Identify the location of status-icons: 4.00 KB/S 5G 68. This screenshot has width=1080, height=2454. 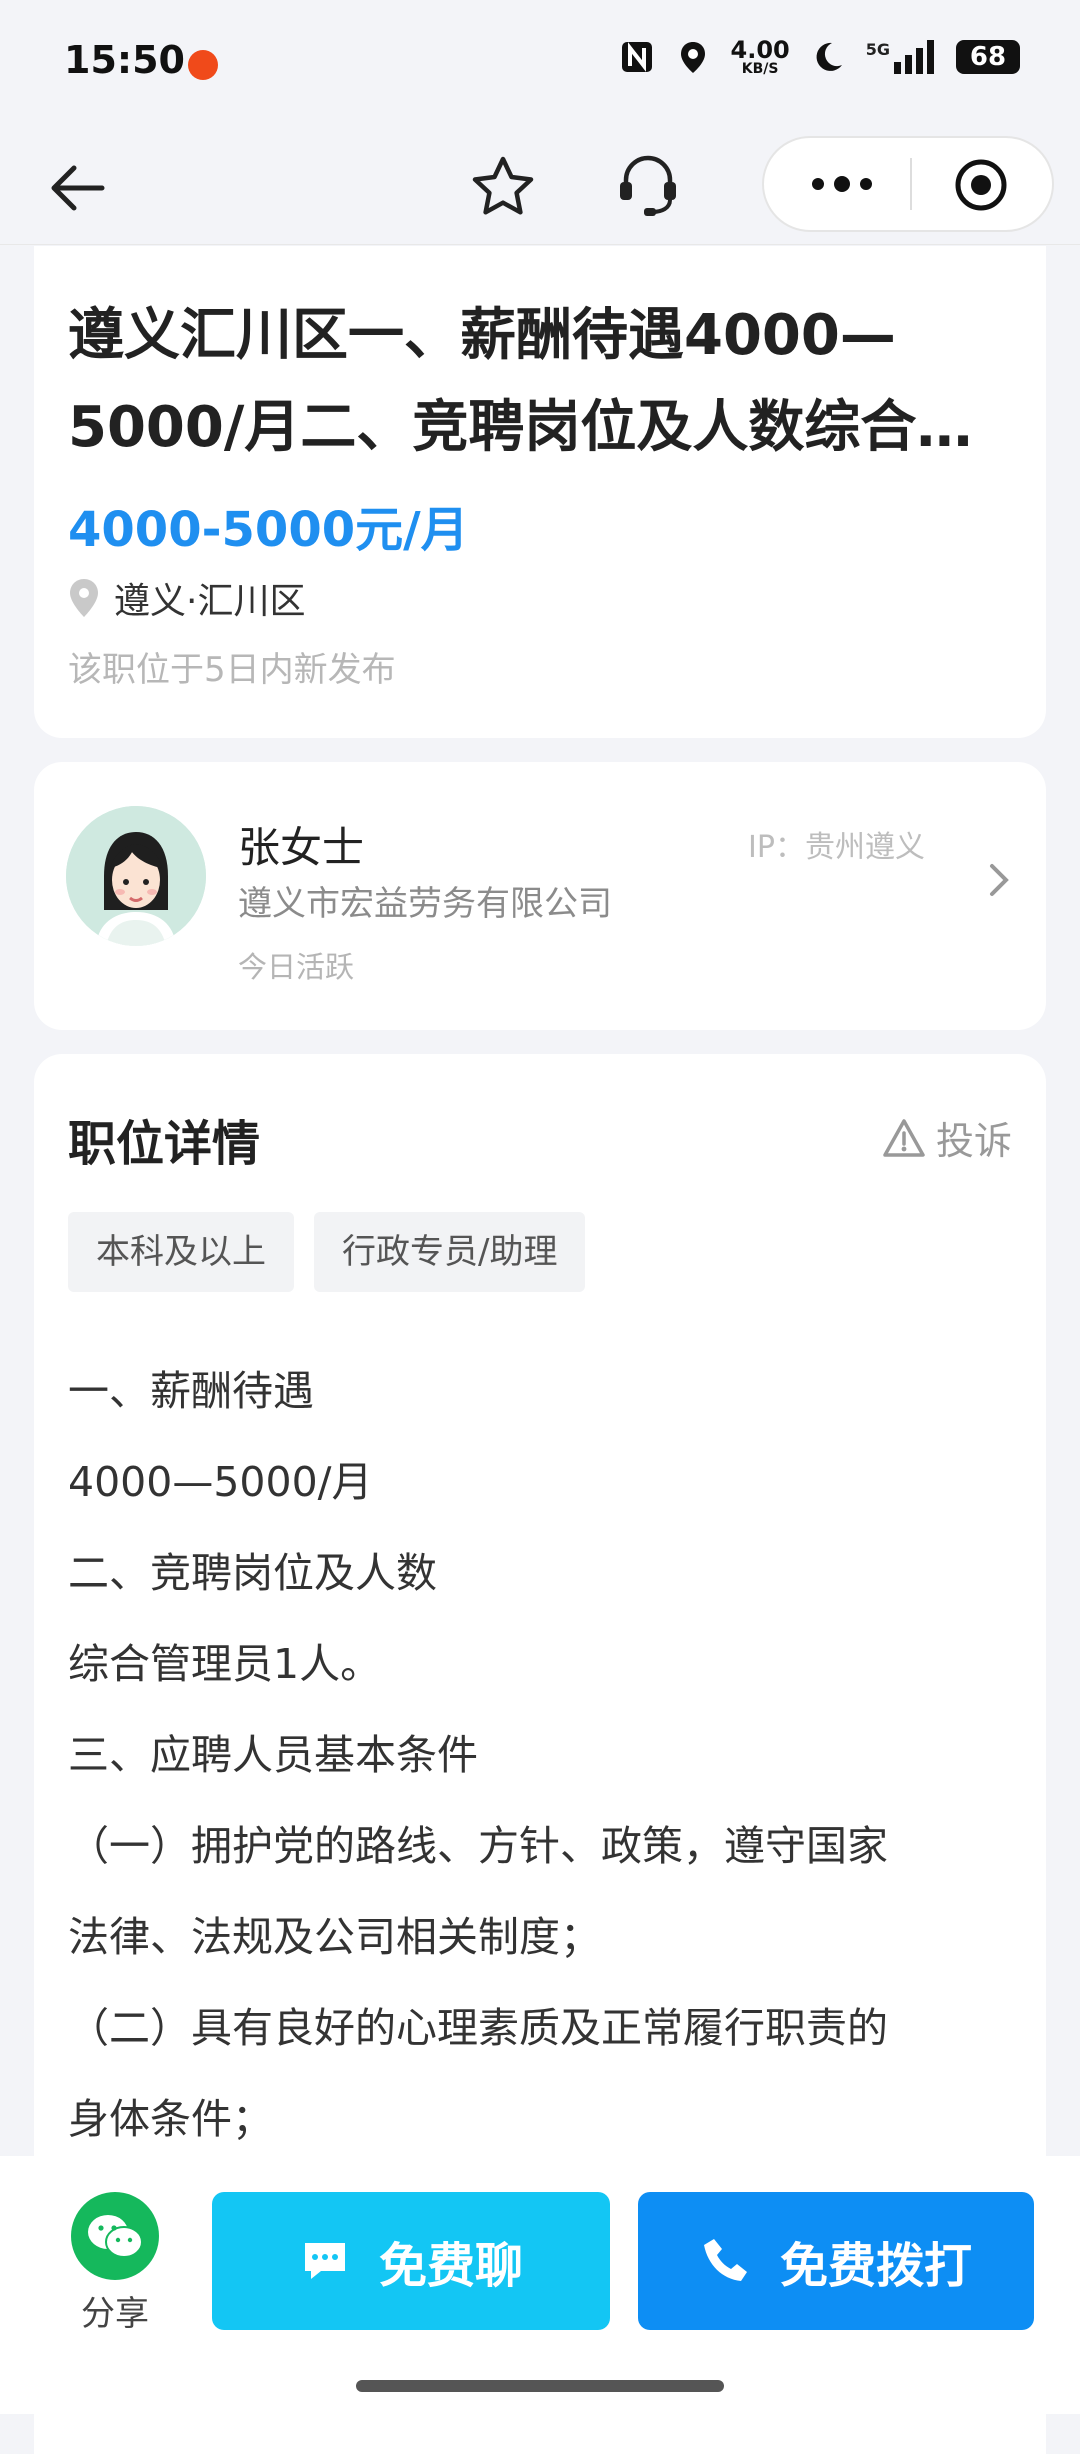
(819, 57).